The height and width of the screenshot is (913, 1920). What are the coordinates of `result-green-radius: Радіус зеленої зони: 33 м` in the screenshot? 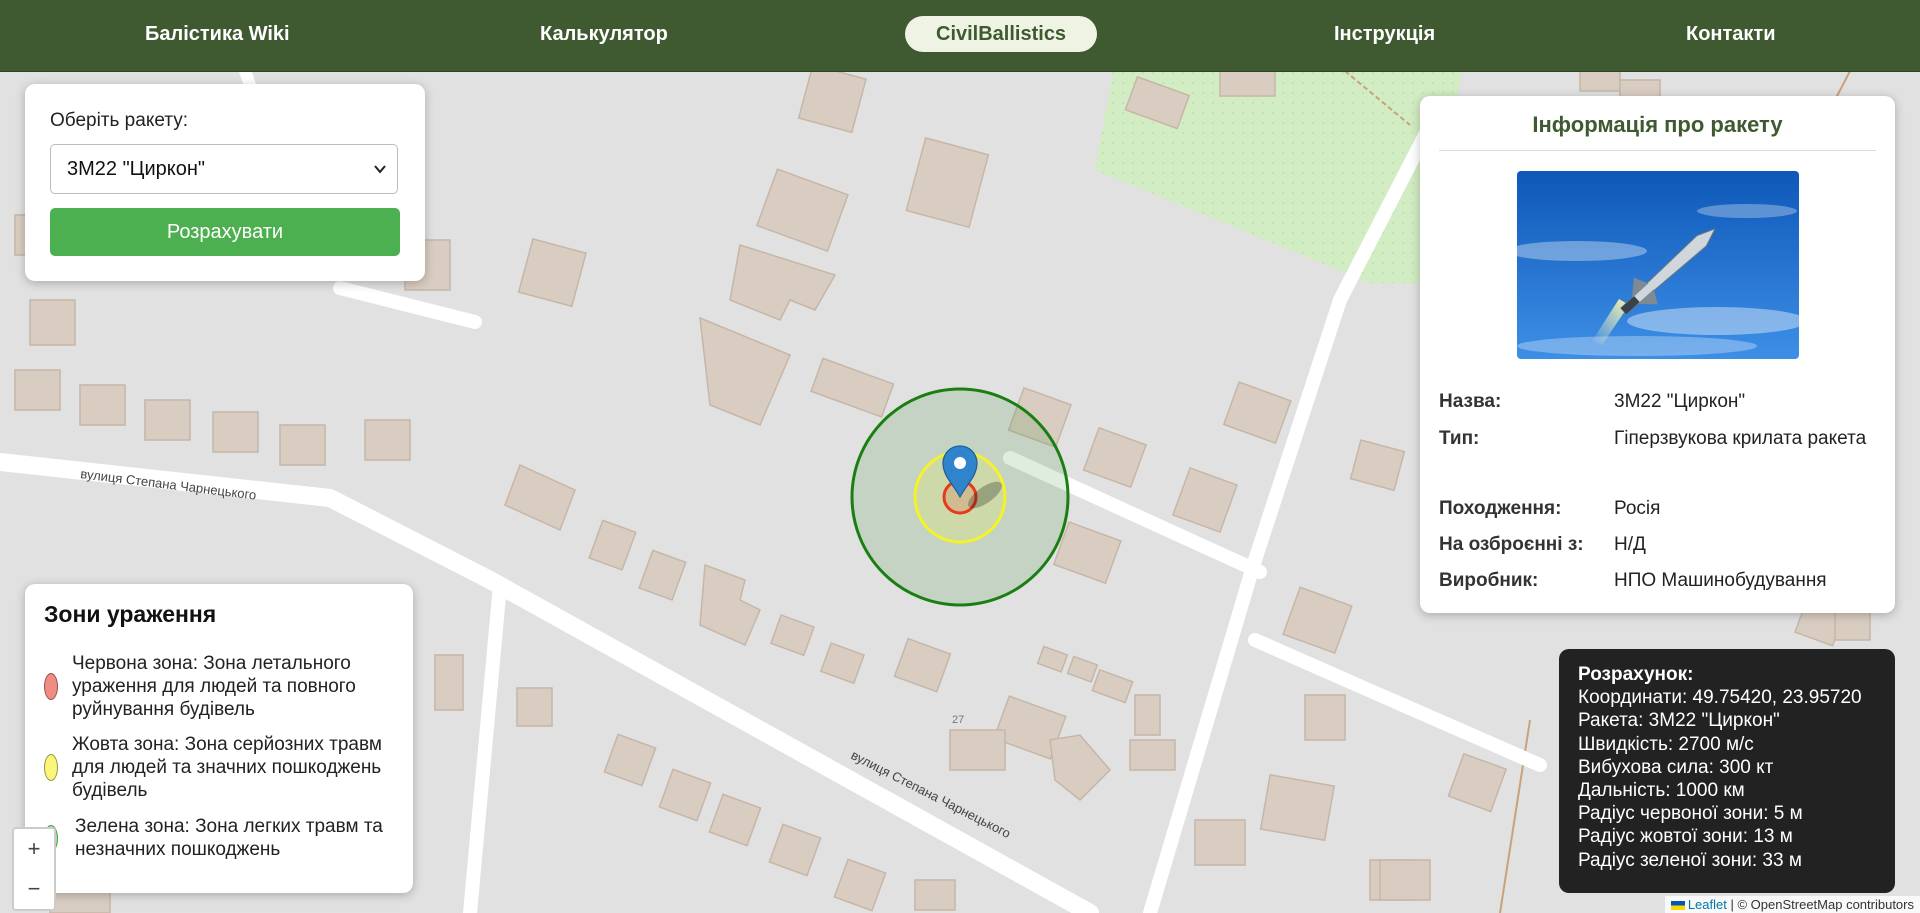 It's located at (1690, 860).